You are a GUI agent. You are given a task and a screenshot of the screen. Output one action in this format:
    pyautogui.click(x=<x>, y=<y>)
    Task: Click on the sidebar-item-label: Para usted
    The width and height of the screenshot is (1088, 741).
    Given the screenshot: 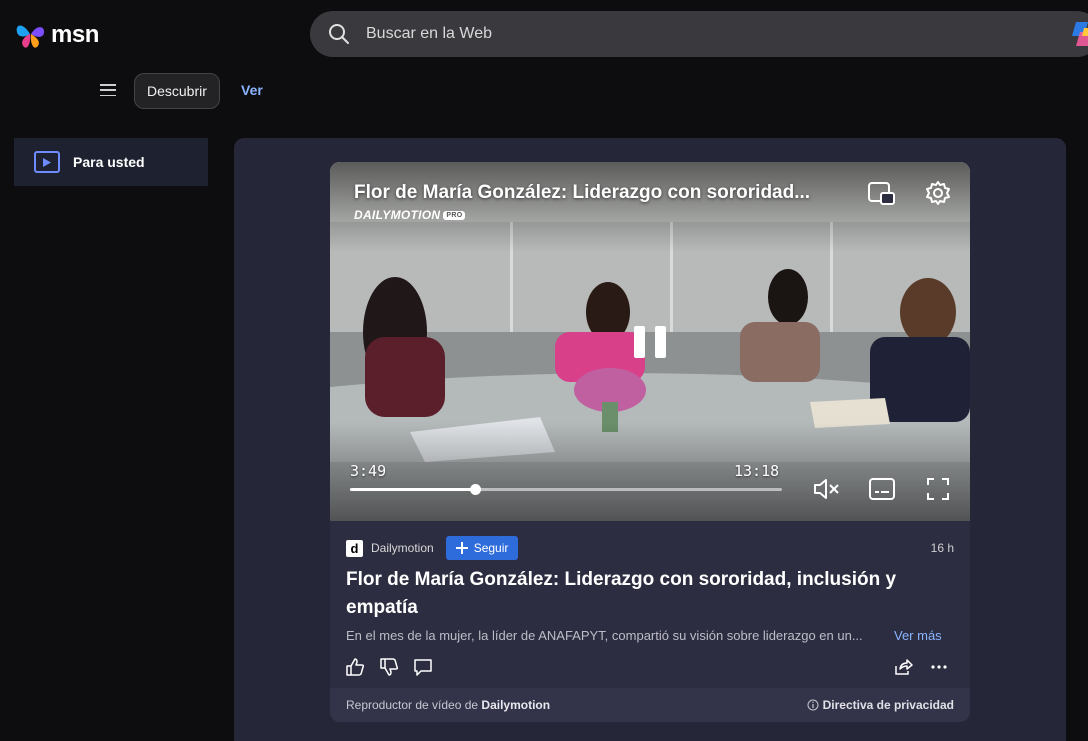 What is the action you would take?
    pyautogui.click(x=109, y=162)
    